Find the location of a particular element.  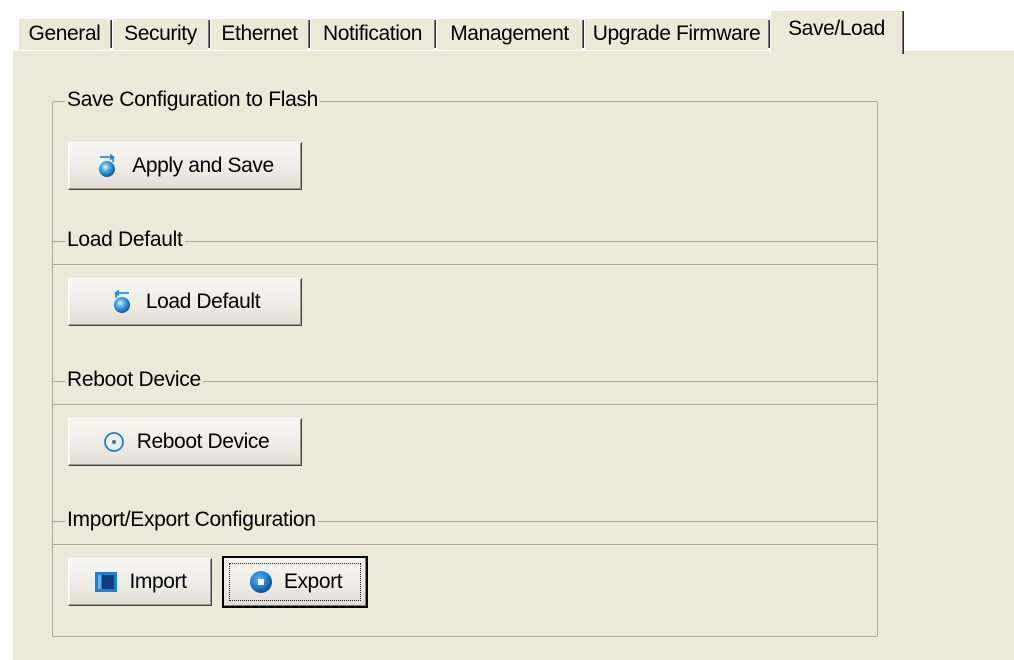

export-button: Export is located at coordinates (295, 582).